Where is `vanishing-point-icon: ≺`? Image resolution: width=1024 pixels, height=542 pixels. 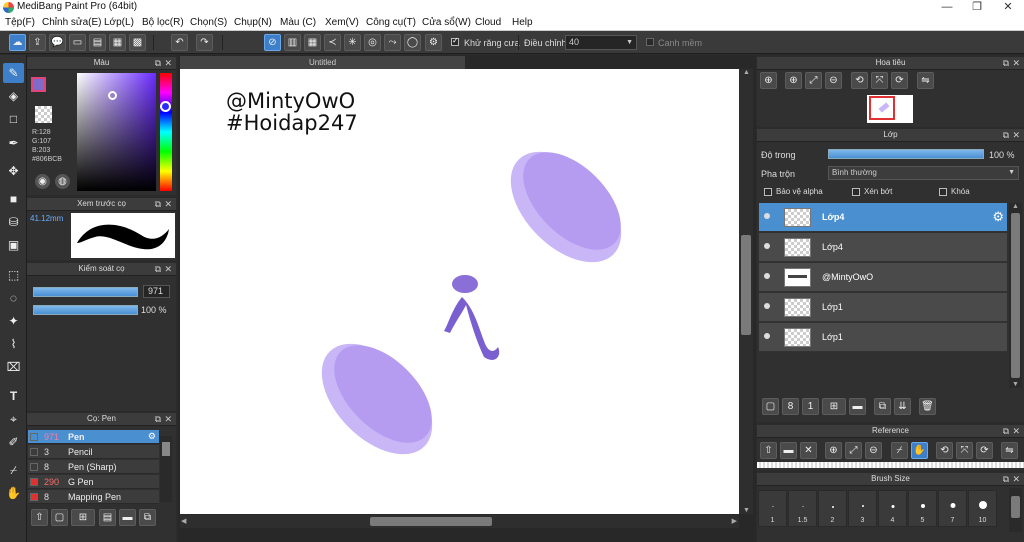 vanishing-point-icon: ≺ is located at coordinates (332, 42).